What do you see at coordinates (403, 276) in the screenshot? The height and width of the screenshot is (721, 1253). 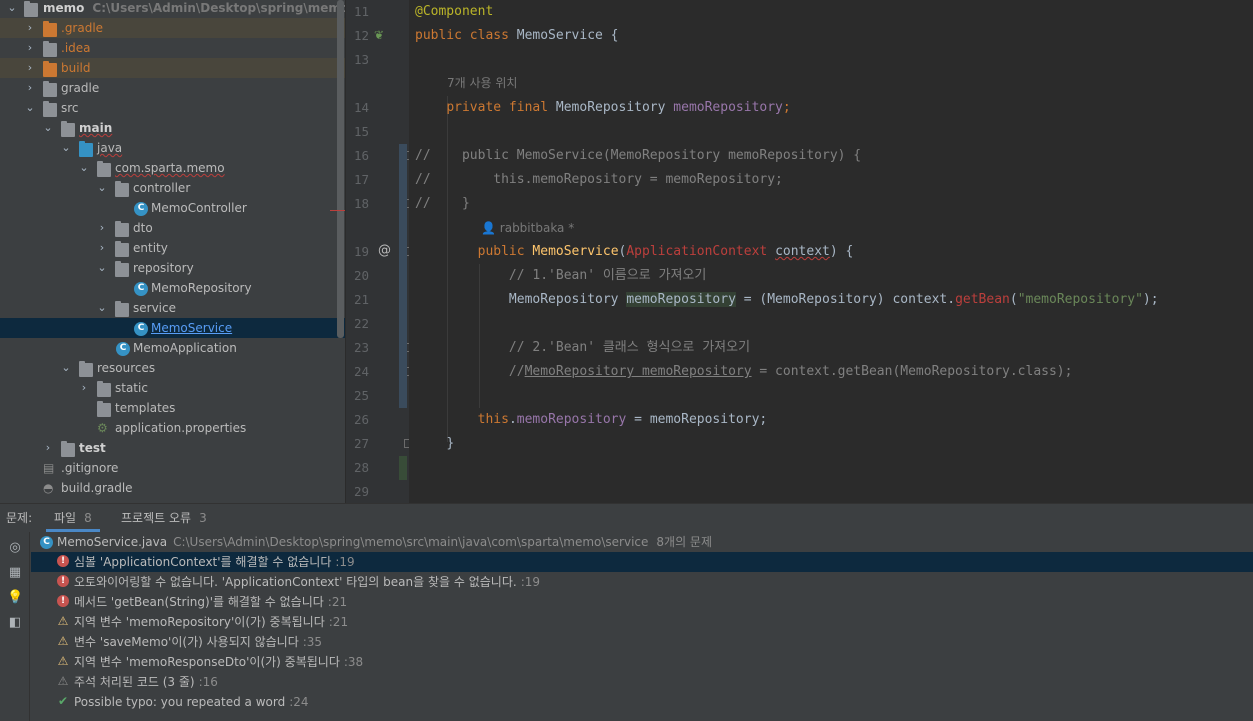 I see `vcs-change-marker` at bounding box center [403, 276].